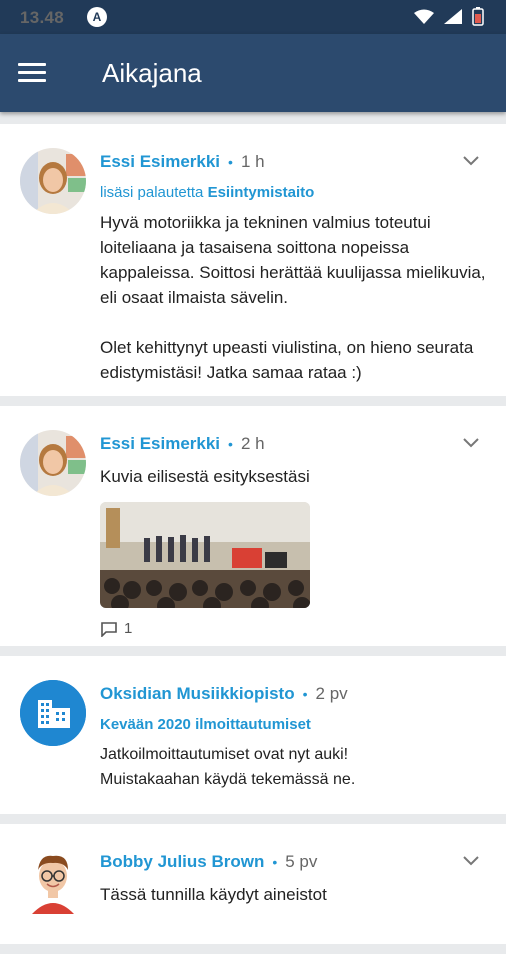  What do you see at coordinates (128, 628) in the screenshot?
I see `comment-count: 1` at bounding box center [128, 628].